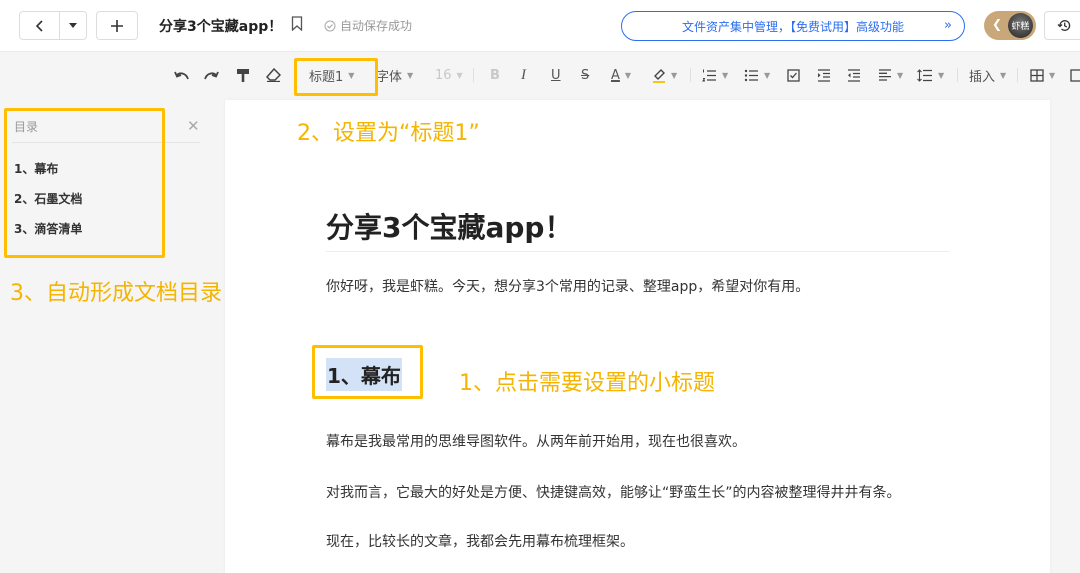 The height and width of the screenshot is (573, 1080). I want to click on history-icon, so click(1063, 25).